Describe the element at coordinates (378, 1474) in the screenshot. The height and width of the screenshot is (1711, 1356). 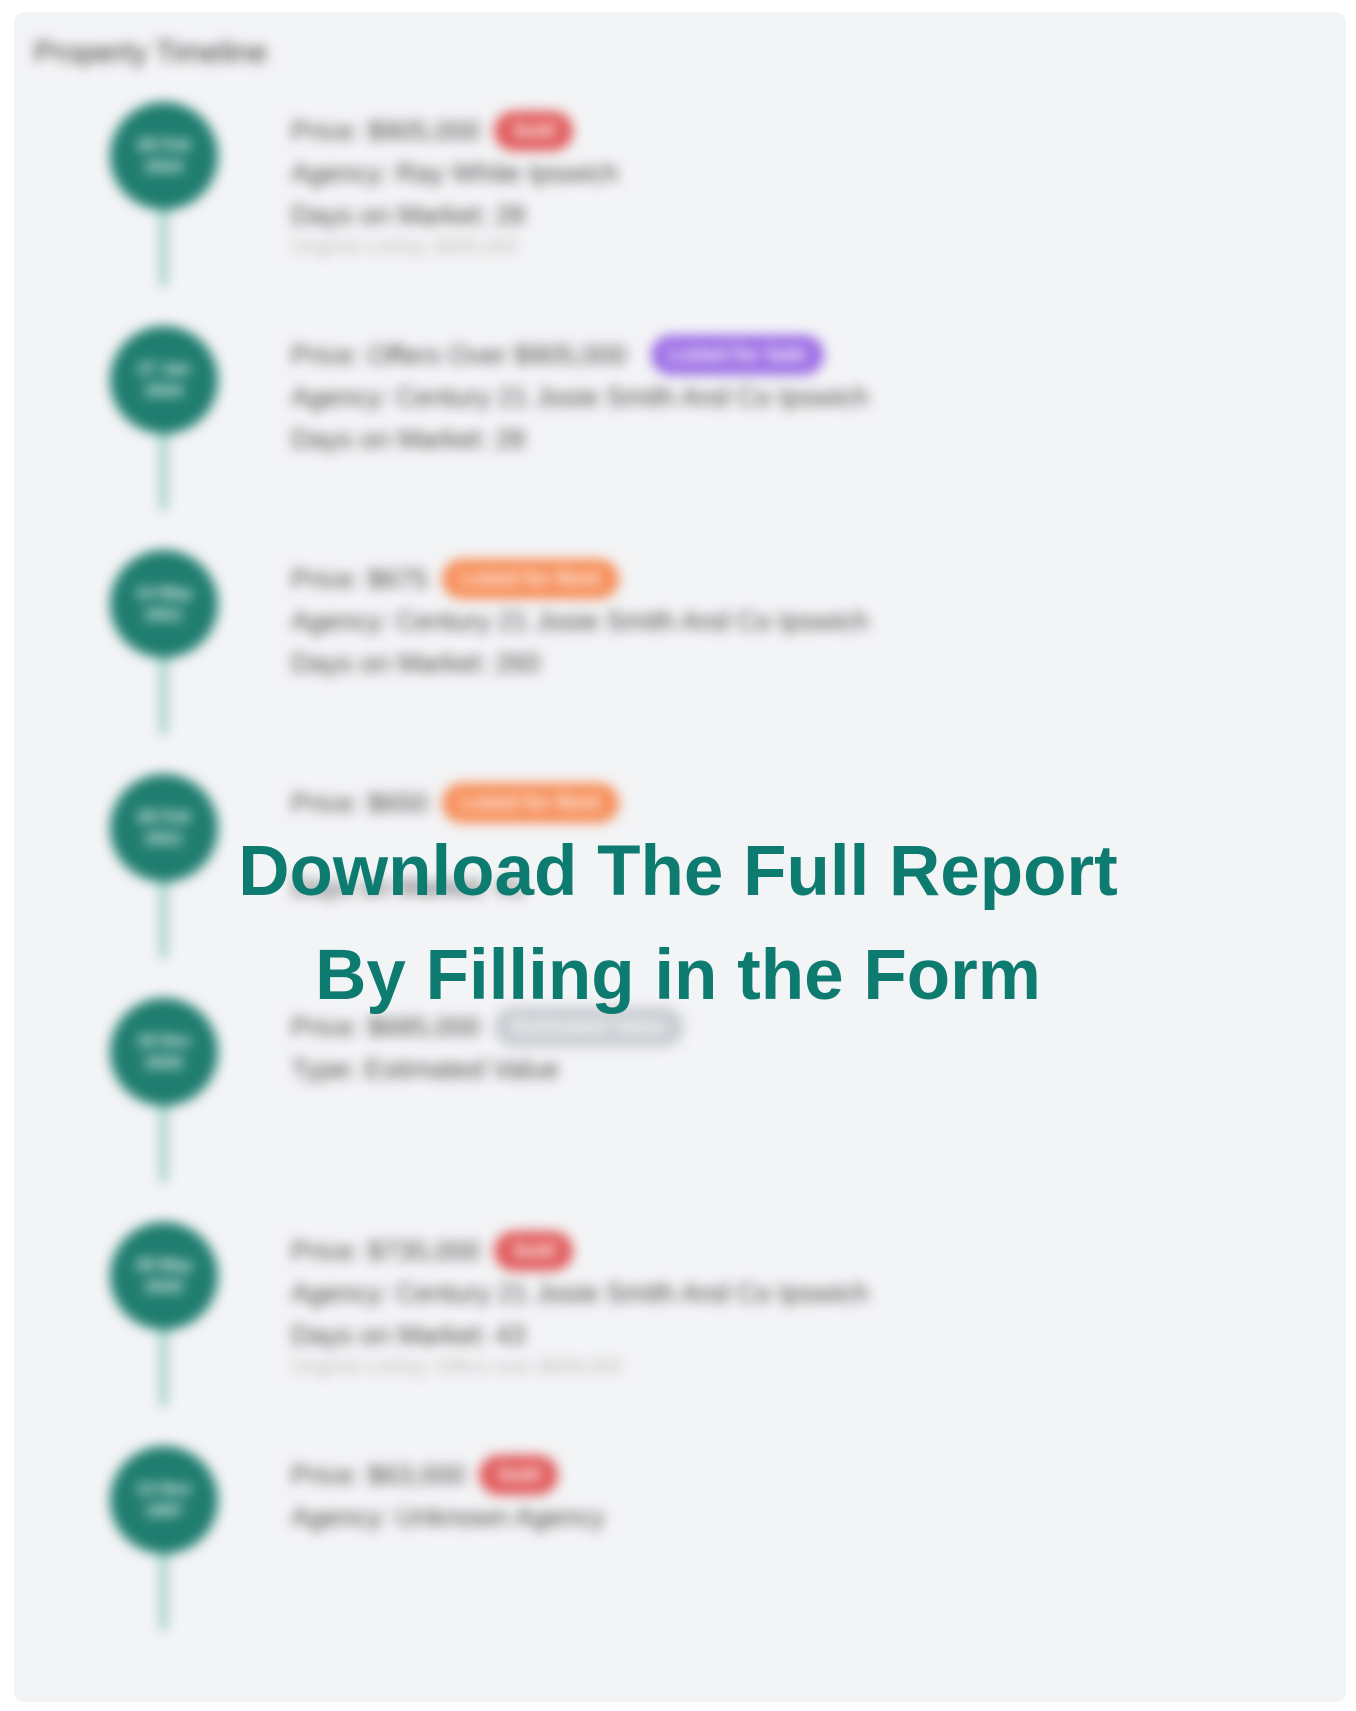
I see `entry-price: Price: $63,000` at that location.